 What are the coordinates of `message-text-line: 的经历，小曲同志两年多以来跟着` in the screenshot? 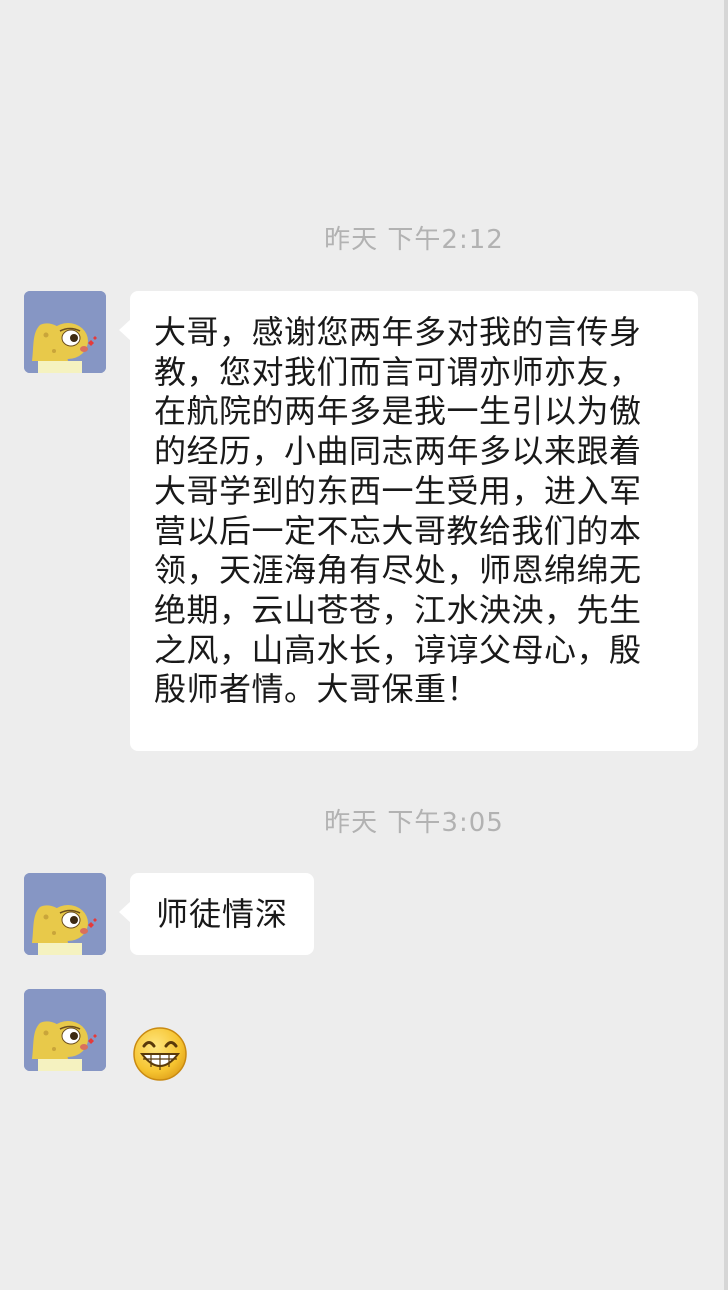 It's located at (398, 451).